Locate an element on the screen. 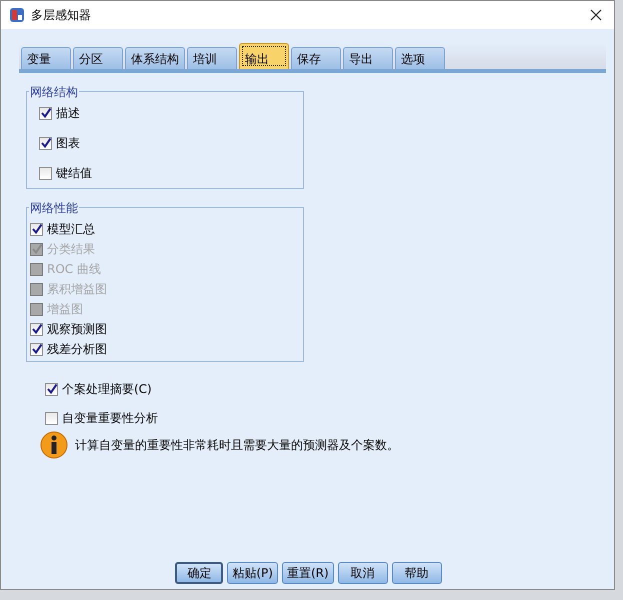 This screenshot has height=600, width=623. checkbox-label: 自变量重要性分析 is located at coordinates (110, 418).